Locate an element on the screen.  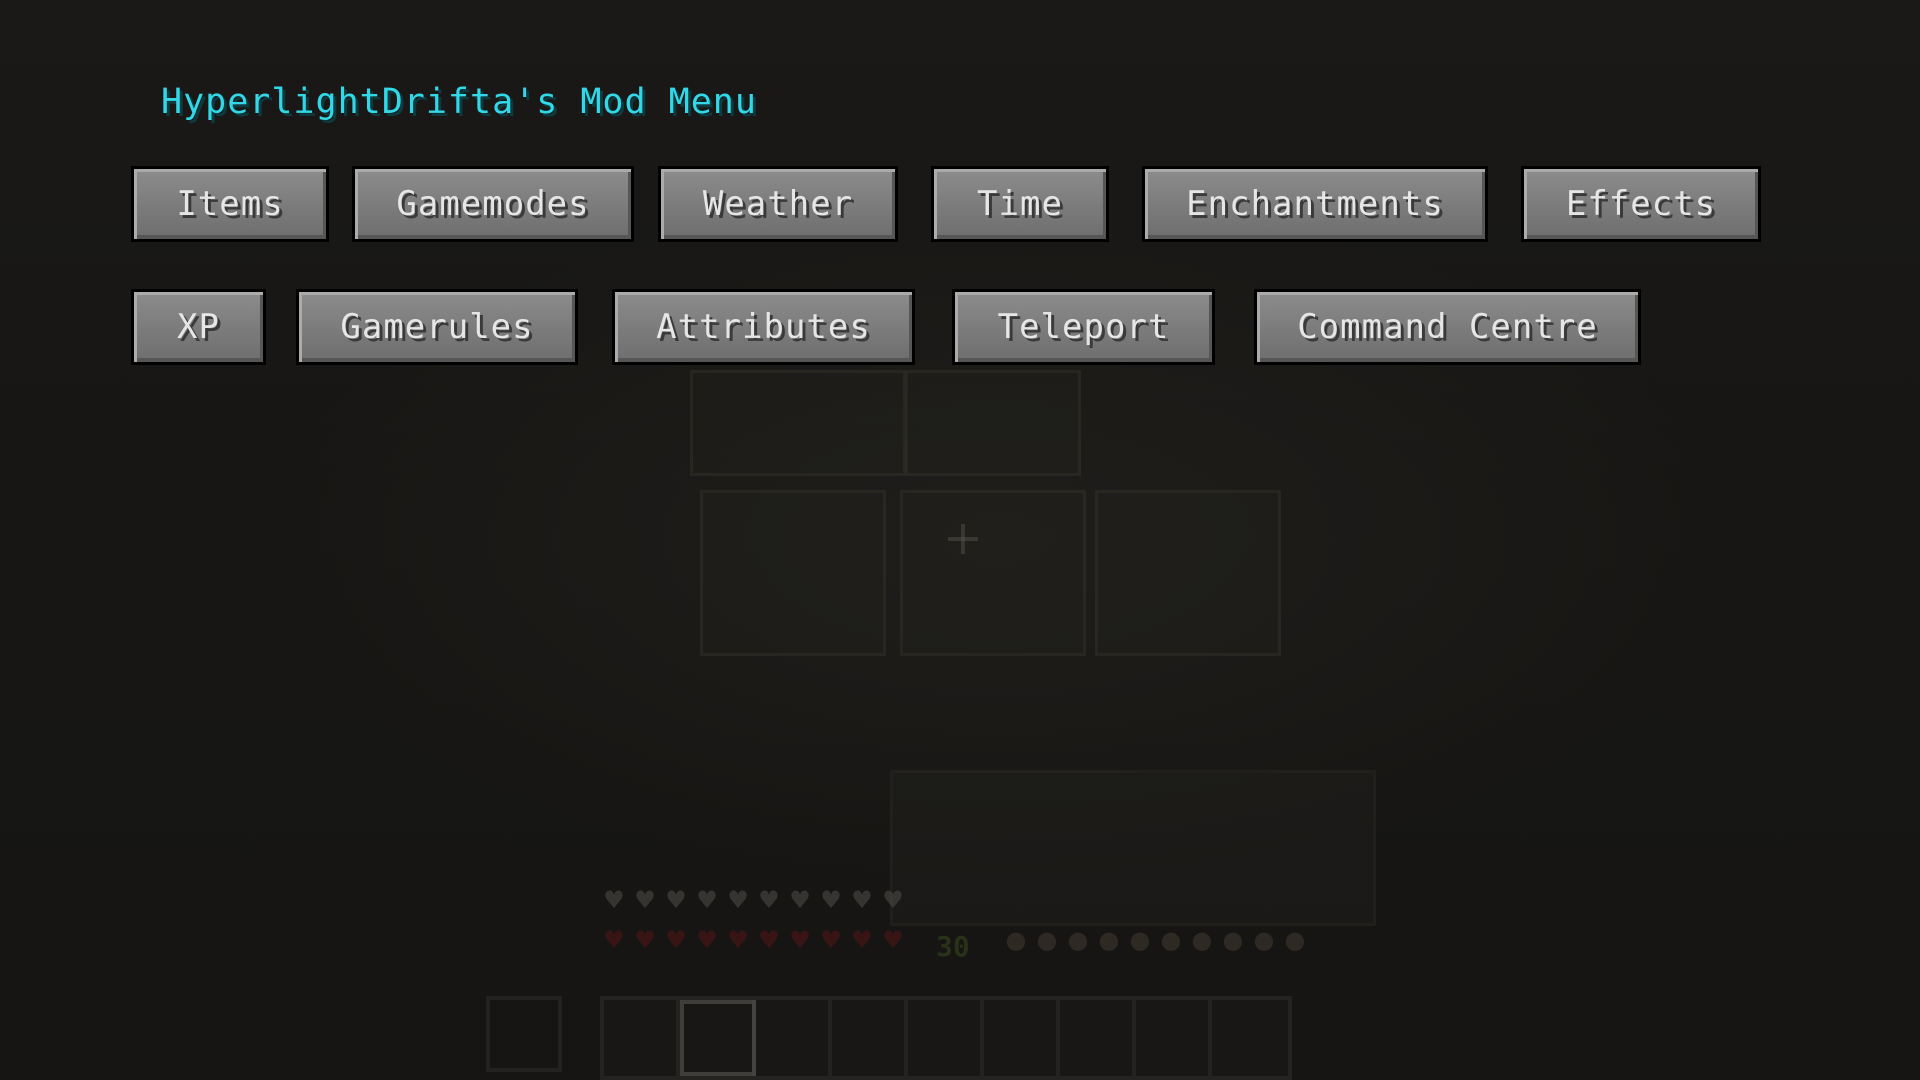
time-button: Time is located at coordinates (1020, 204).